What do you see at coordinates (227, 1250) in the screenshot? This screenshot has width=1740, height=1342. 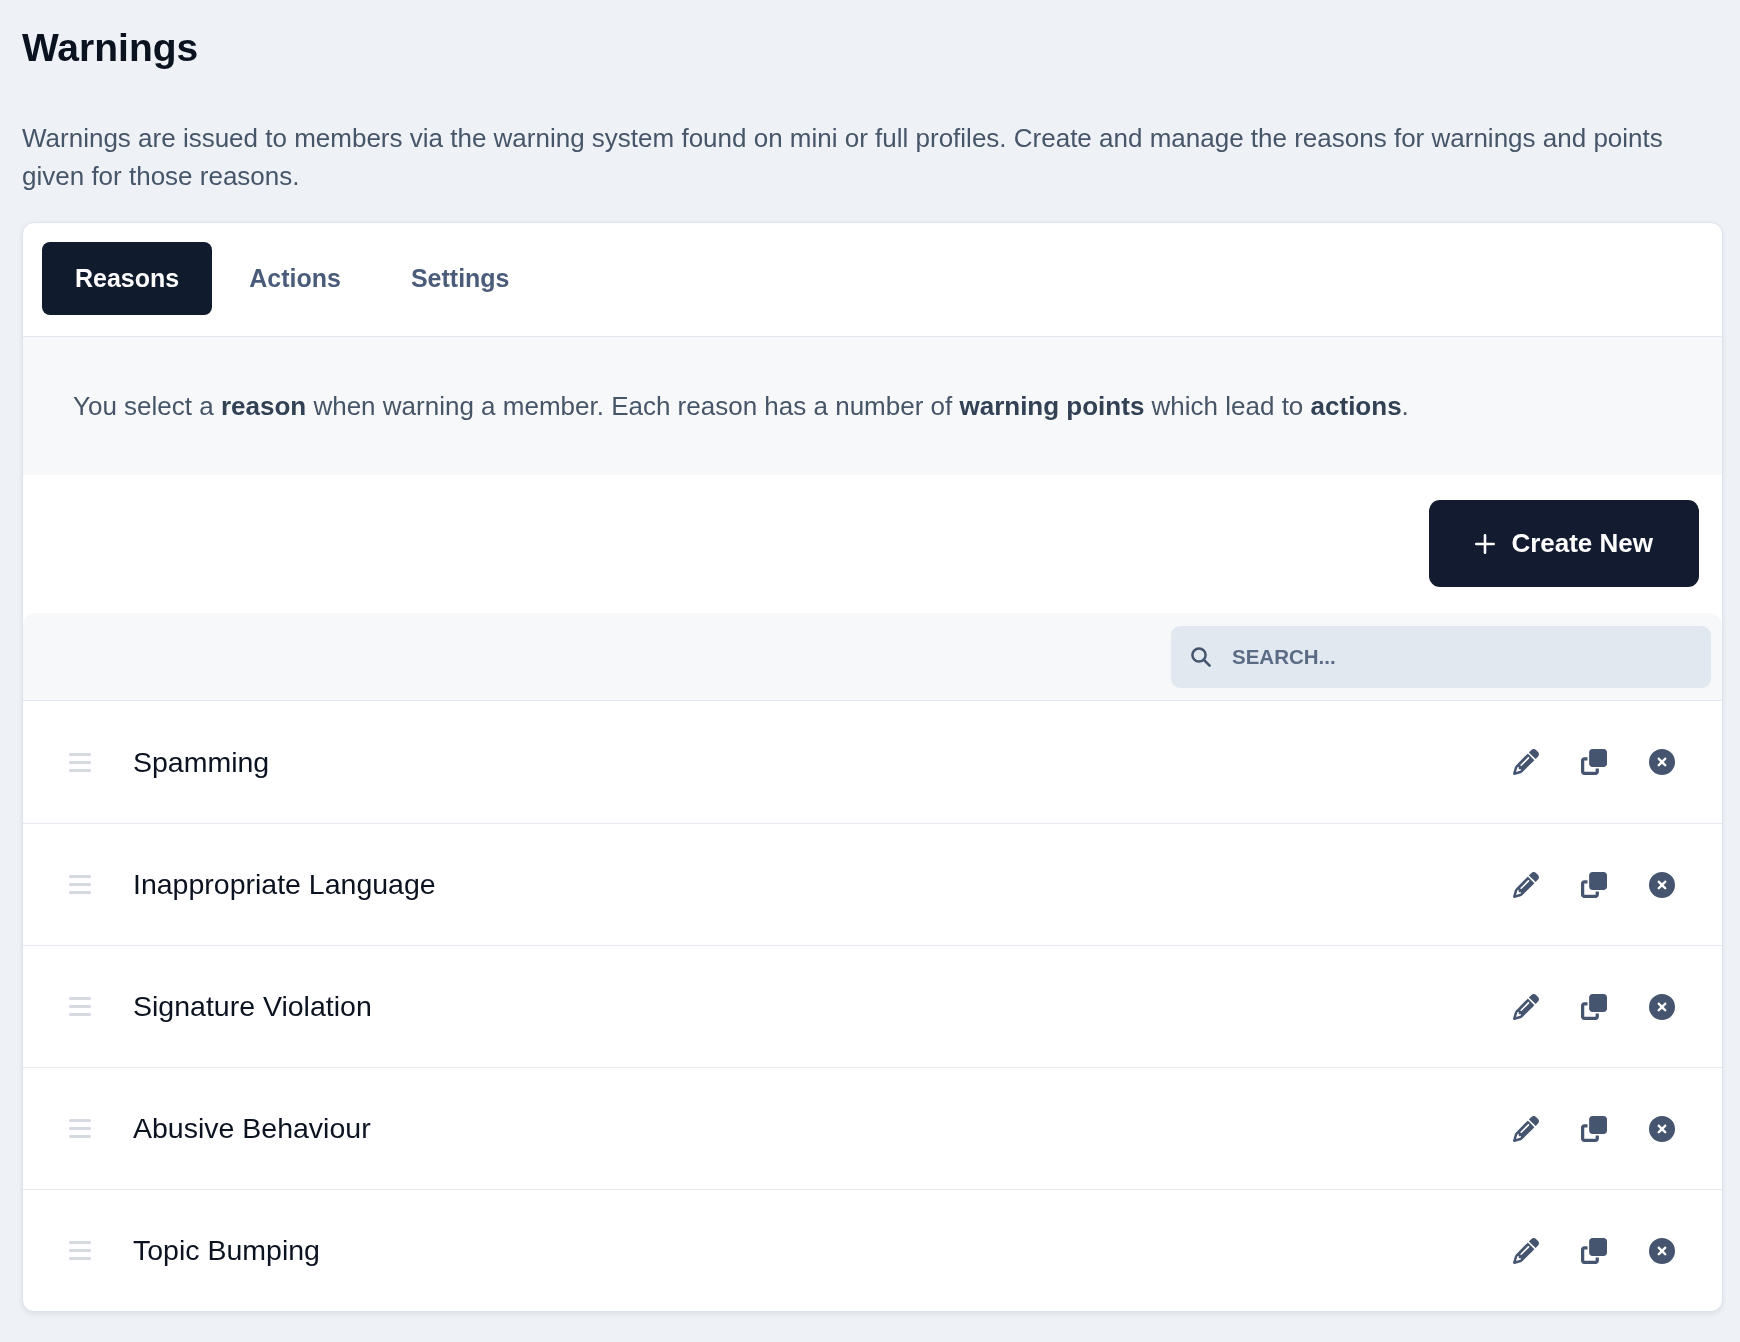 I see `reason-name: Topic Bumping` at bounding box center [227, 1250].